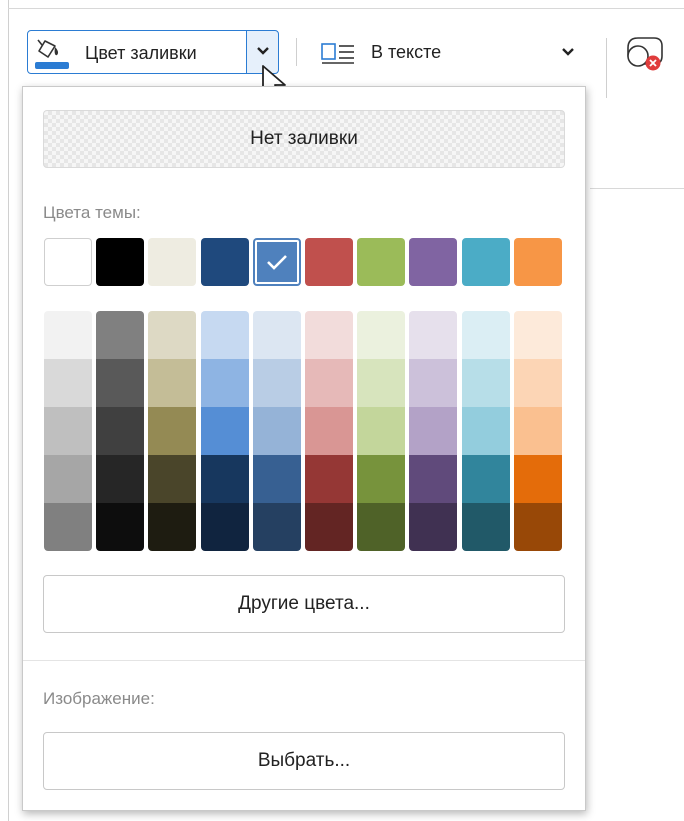  I want to click on color-swatch-aqua, so click(486, 262).